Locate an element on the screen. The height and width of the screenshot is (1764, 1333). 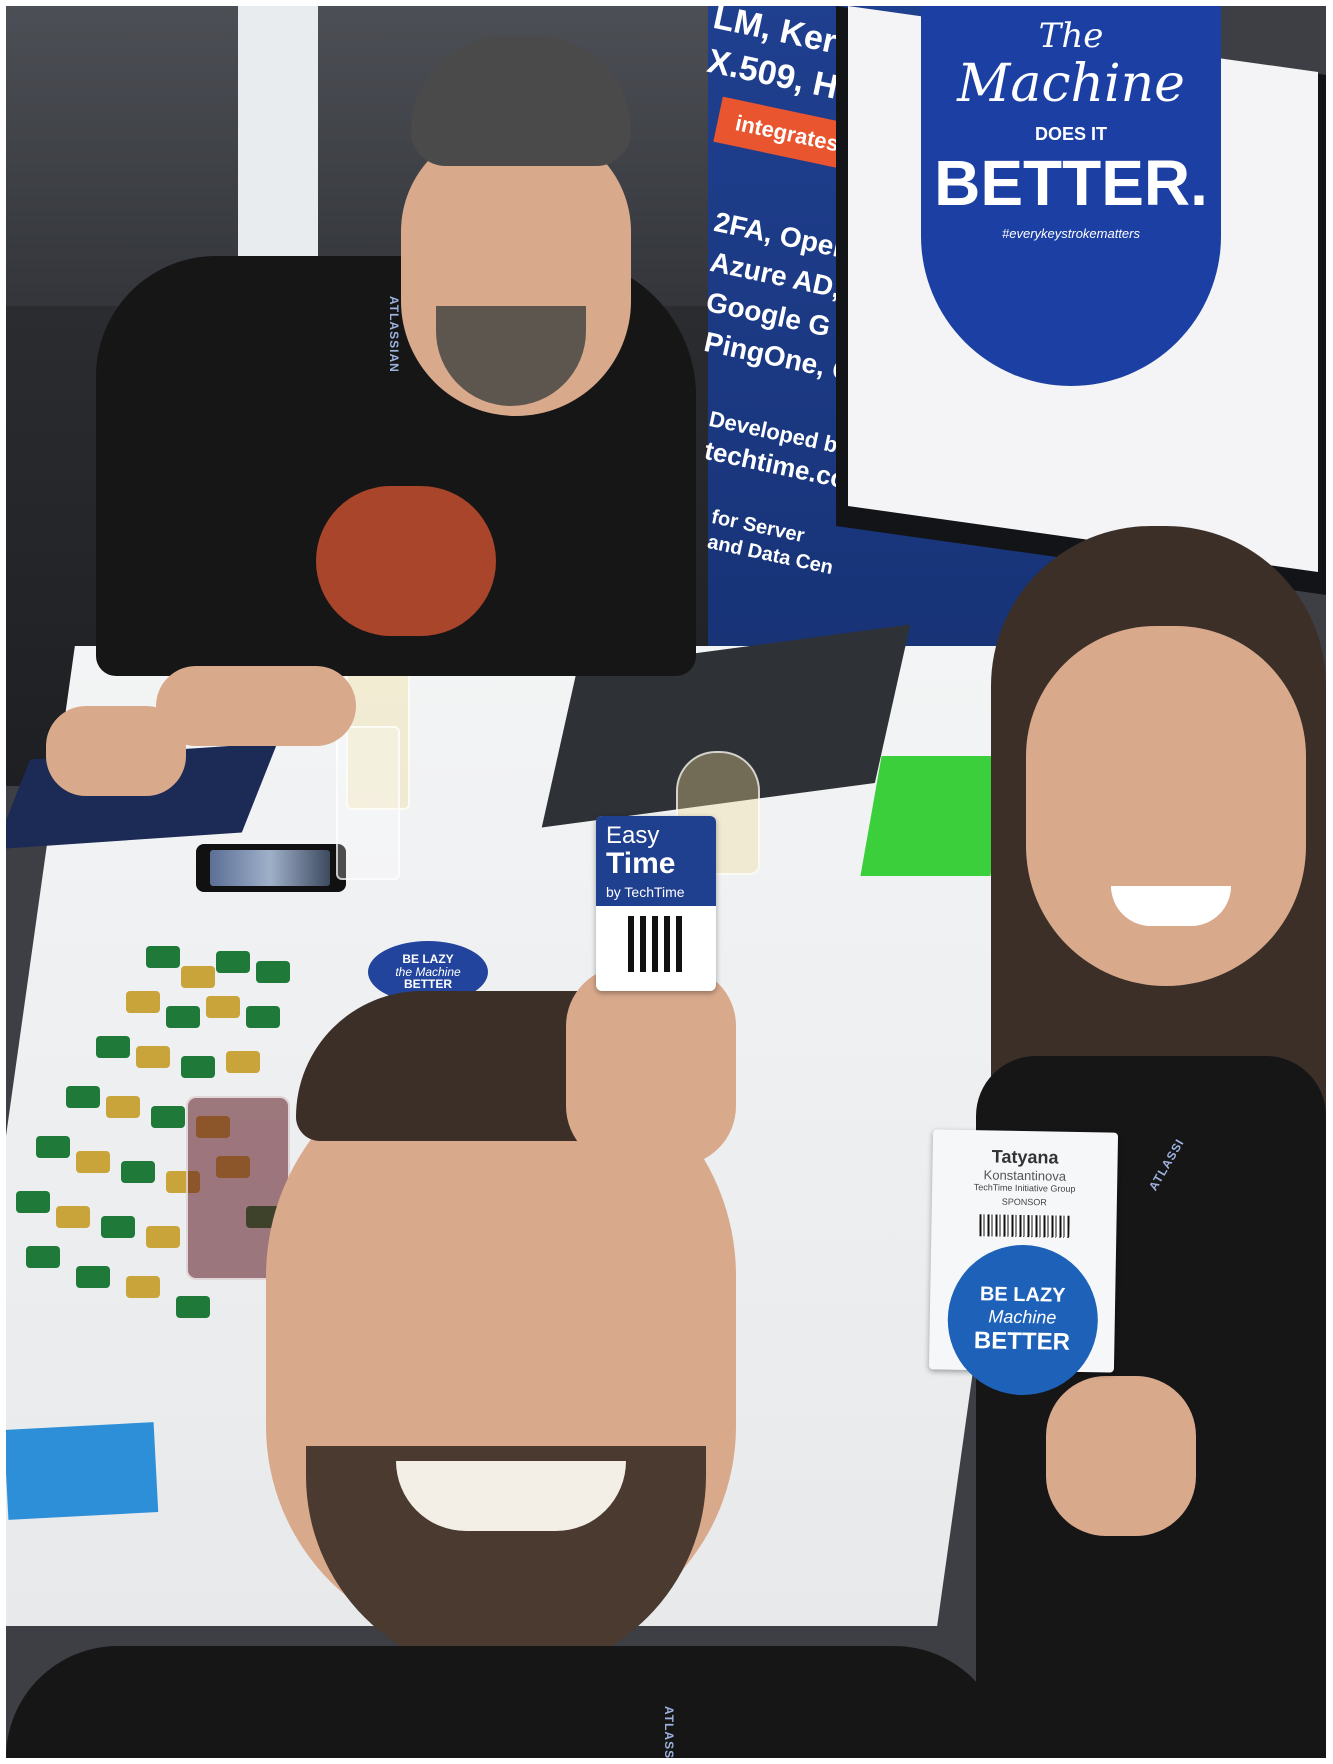
screen-line-1: The is located at coordinates (1071, 36).